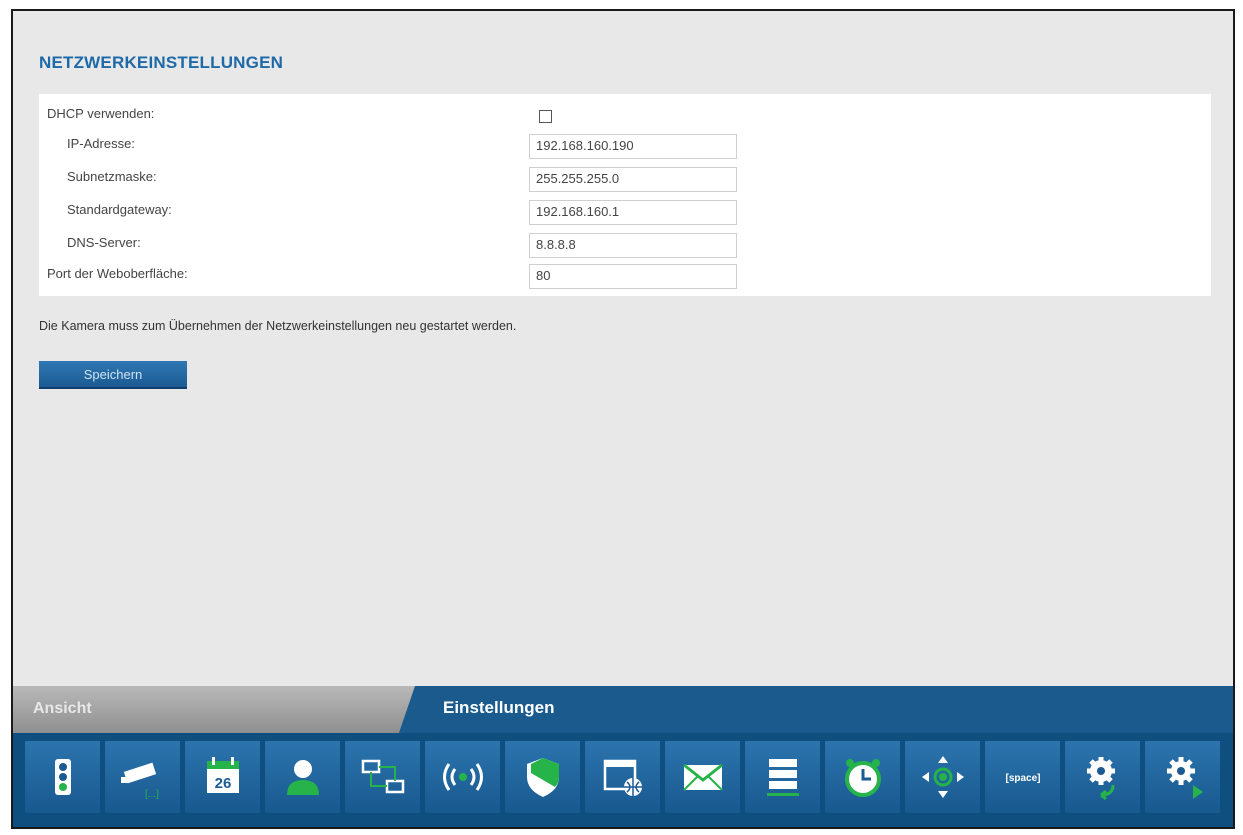 The image size is (1243, 835). What do you see at coordinates (139, 781) in the screenshot?
I see `camera-icon: [...]` at bounding box center [139, 781].